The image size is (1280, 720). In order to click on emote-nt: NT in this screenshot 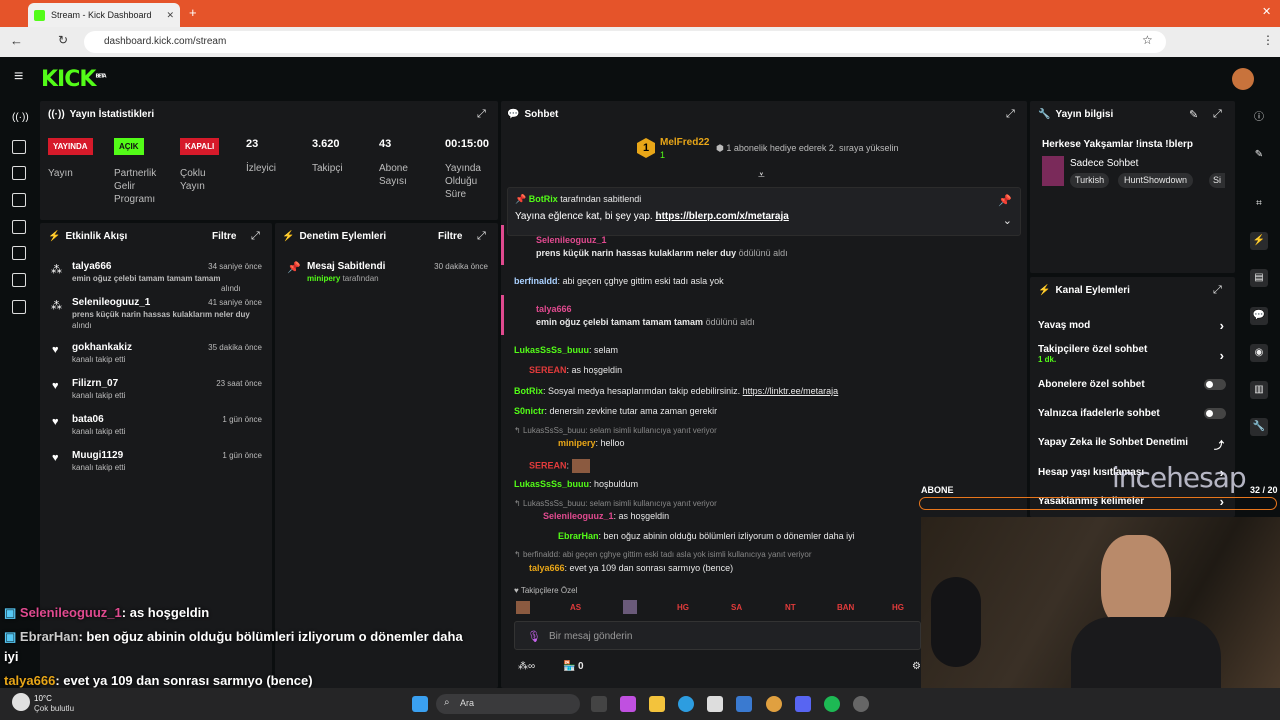, I will do `click(790, 607)`.